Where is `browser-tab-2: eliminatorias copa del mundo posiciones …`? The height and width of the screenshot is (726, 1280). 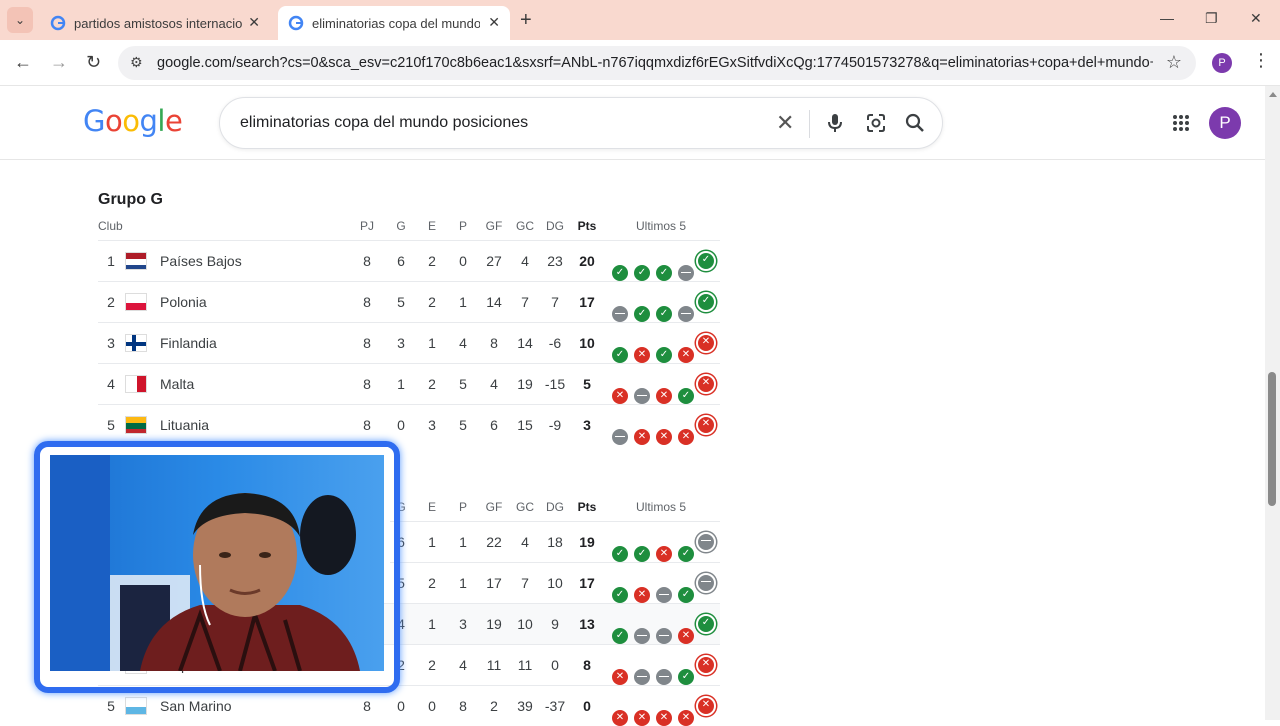 browser-tab-2: eliminatorias copa del mundo posiciones … is located at coordinates (394, 23).